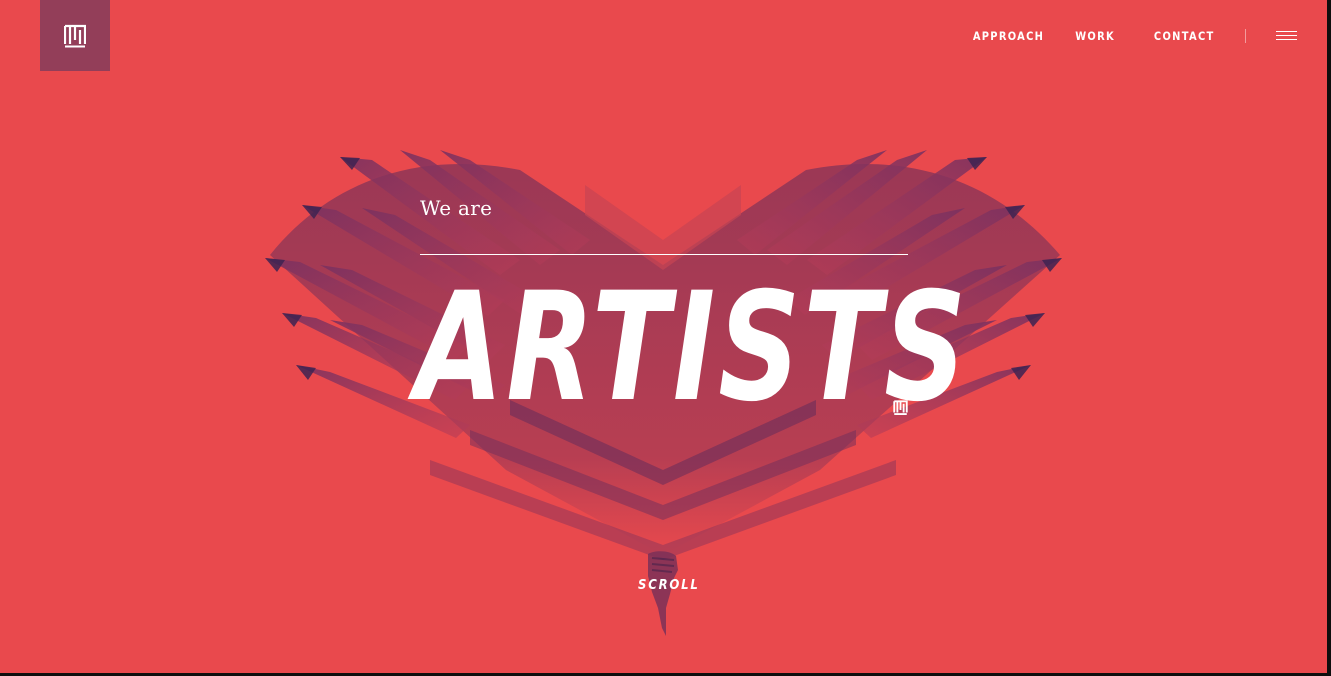 This screenshot has height=676, width=1331. I want to click on hero-kicker: We are, so click(456, 208).